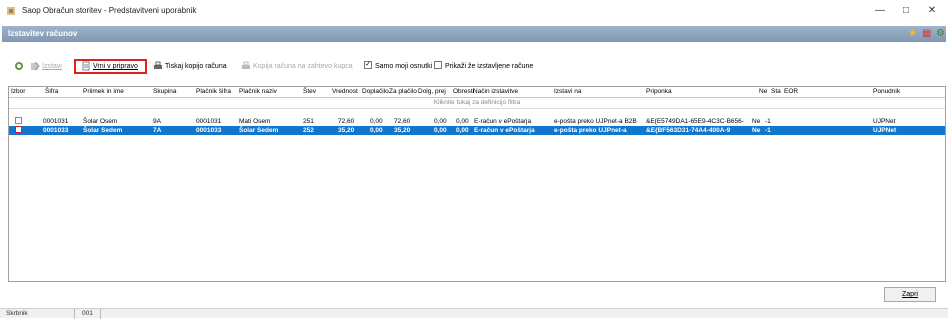 Image resolution: width=948 pixels, height=319 pixels. What do you see at coordinates (213, 91) in the screenshot?
I see `col-placnik-sifra: Plačnik šifra` at bounding box center [213, 91].